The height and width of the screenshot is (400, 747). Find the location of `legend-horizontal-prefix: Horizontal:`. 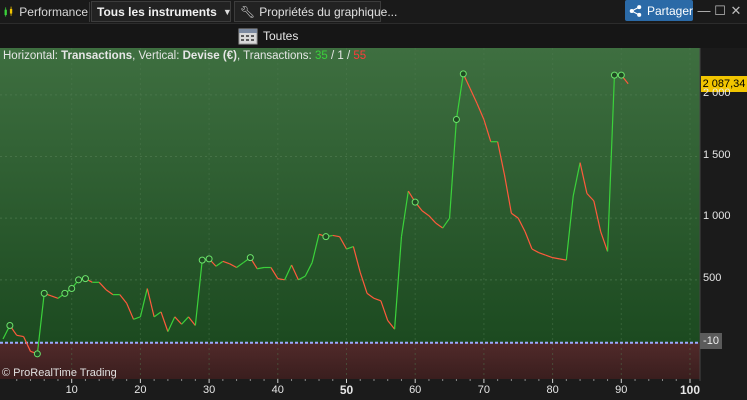

legend-horizontal-prefix: Horizontal: is located at coordinates (32, 56).